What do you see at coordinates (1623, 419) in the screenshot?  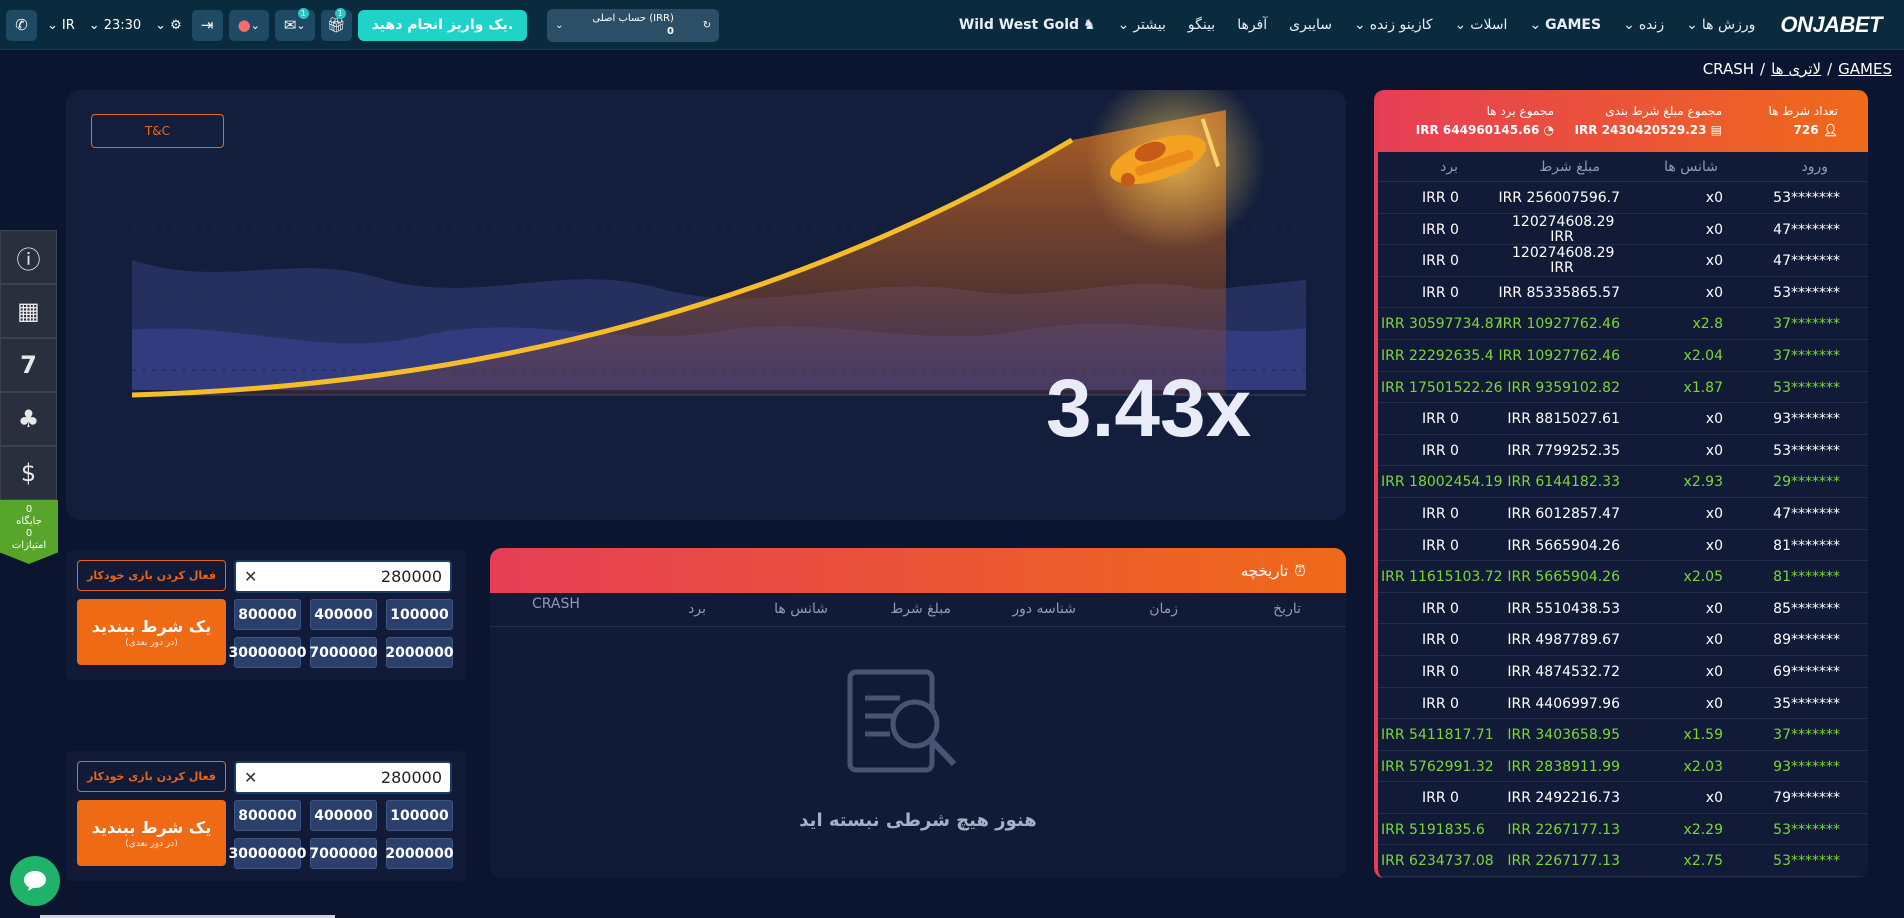 I see `bet-row: 93******* x0 IRR 8815027.61 IRR 0` at bounding box center [1623, 419].